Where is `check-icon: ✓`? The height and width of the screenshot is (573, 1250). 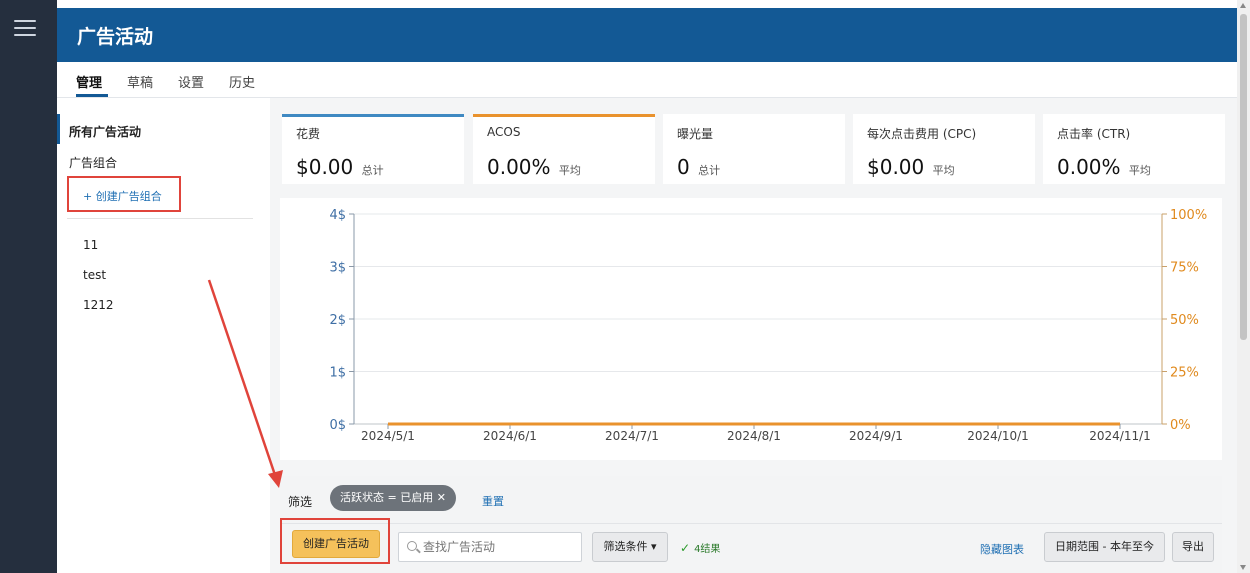 check-icon: ✓ is located at coordinates (685, 548).